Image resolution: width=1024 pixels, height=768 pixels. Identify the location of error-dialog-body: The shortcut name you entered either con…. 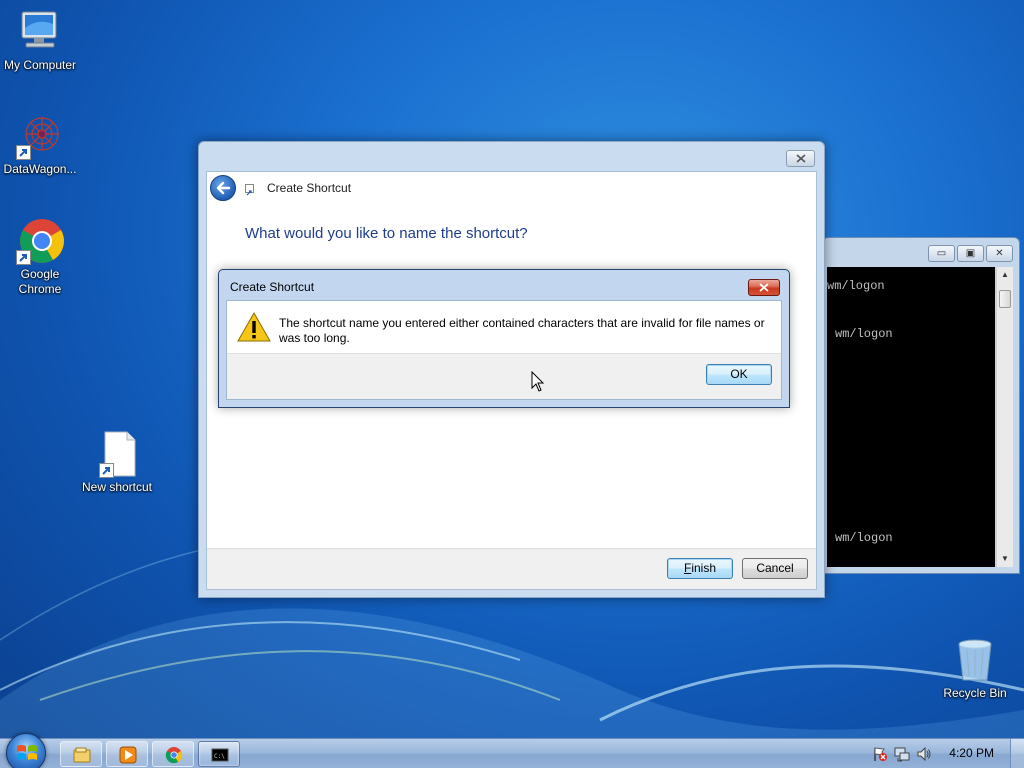
(504, 350).